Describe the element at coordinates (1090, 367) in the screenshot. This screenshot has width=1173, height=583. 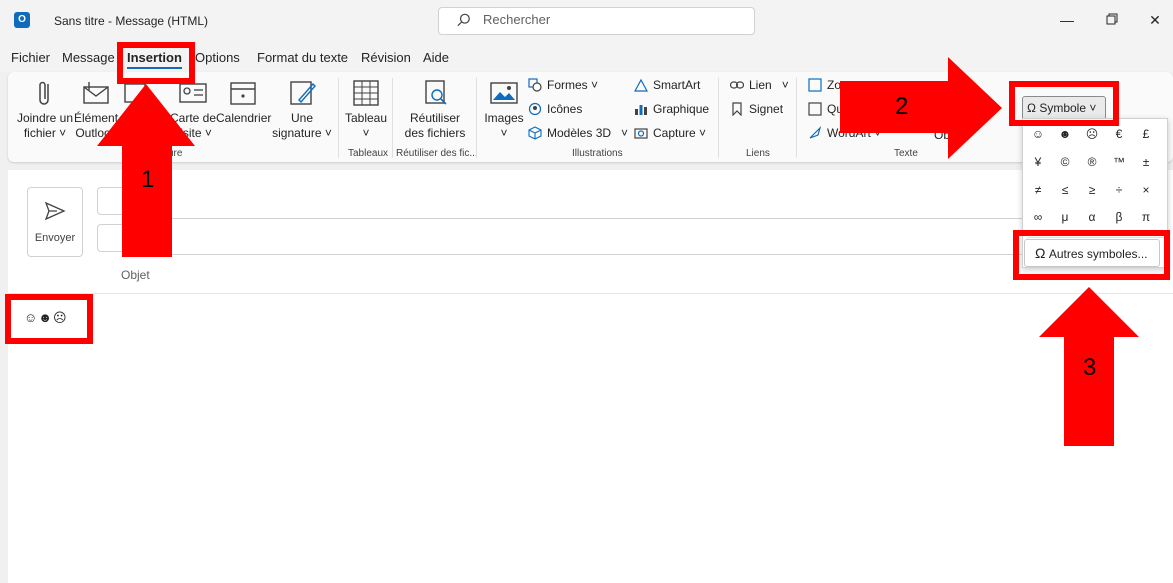
I see `step-number-3: 3` at that location.